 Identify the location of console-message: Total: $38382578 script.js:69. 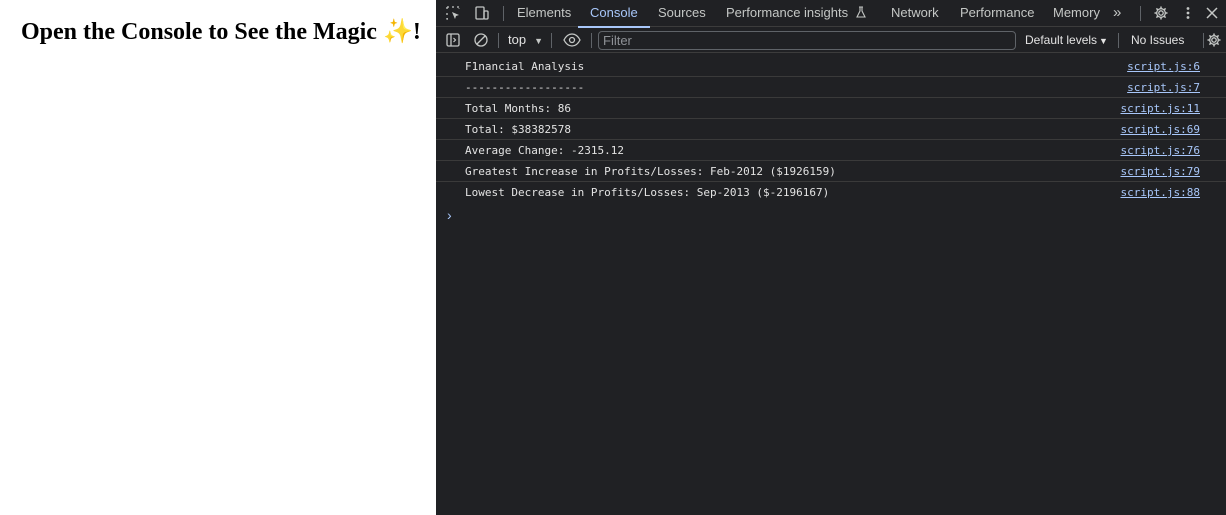
(831, 129).